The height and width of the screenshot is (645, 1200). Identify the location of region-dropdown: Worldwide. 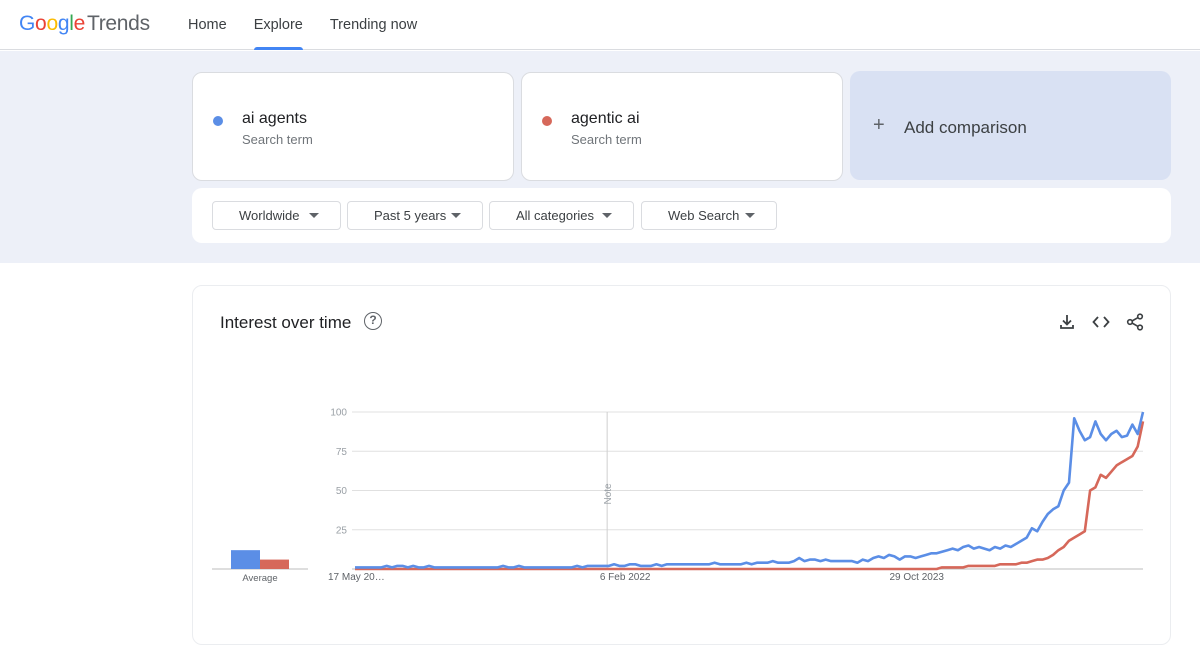
(276, 215).